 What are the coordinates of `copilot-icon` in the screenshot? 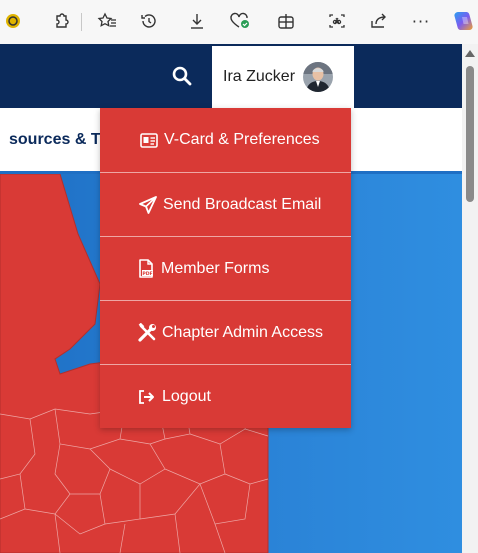 It's located at (463, 21).